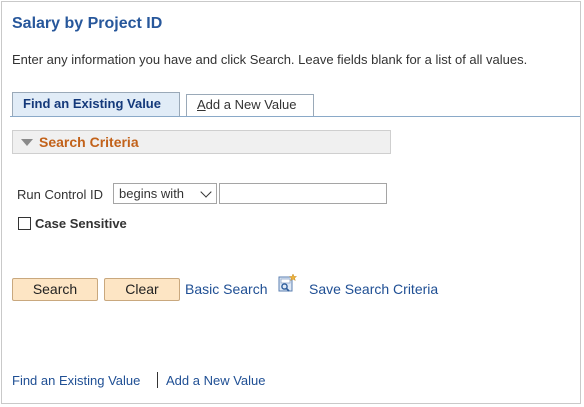  Describe the element at coordinates (216, 380) in the screenshot. I see `footer-add-new-link: Add a New Value` at that location.